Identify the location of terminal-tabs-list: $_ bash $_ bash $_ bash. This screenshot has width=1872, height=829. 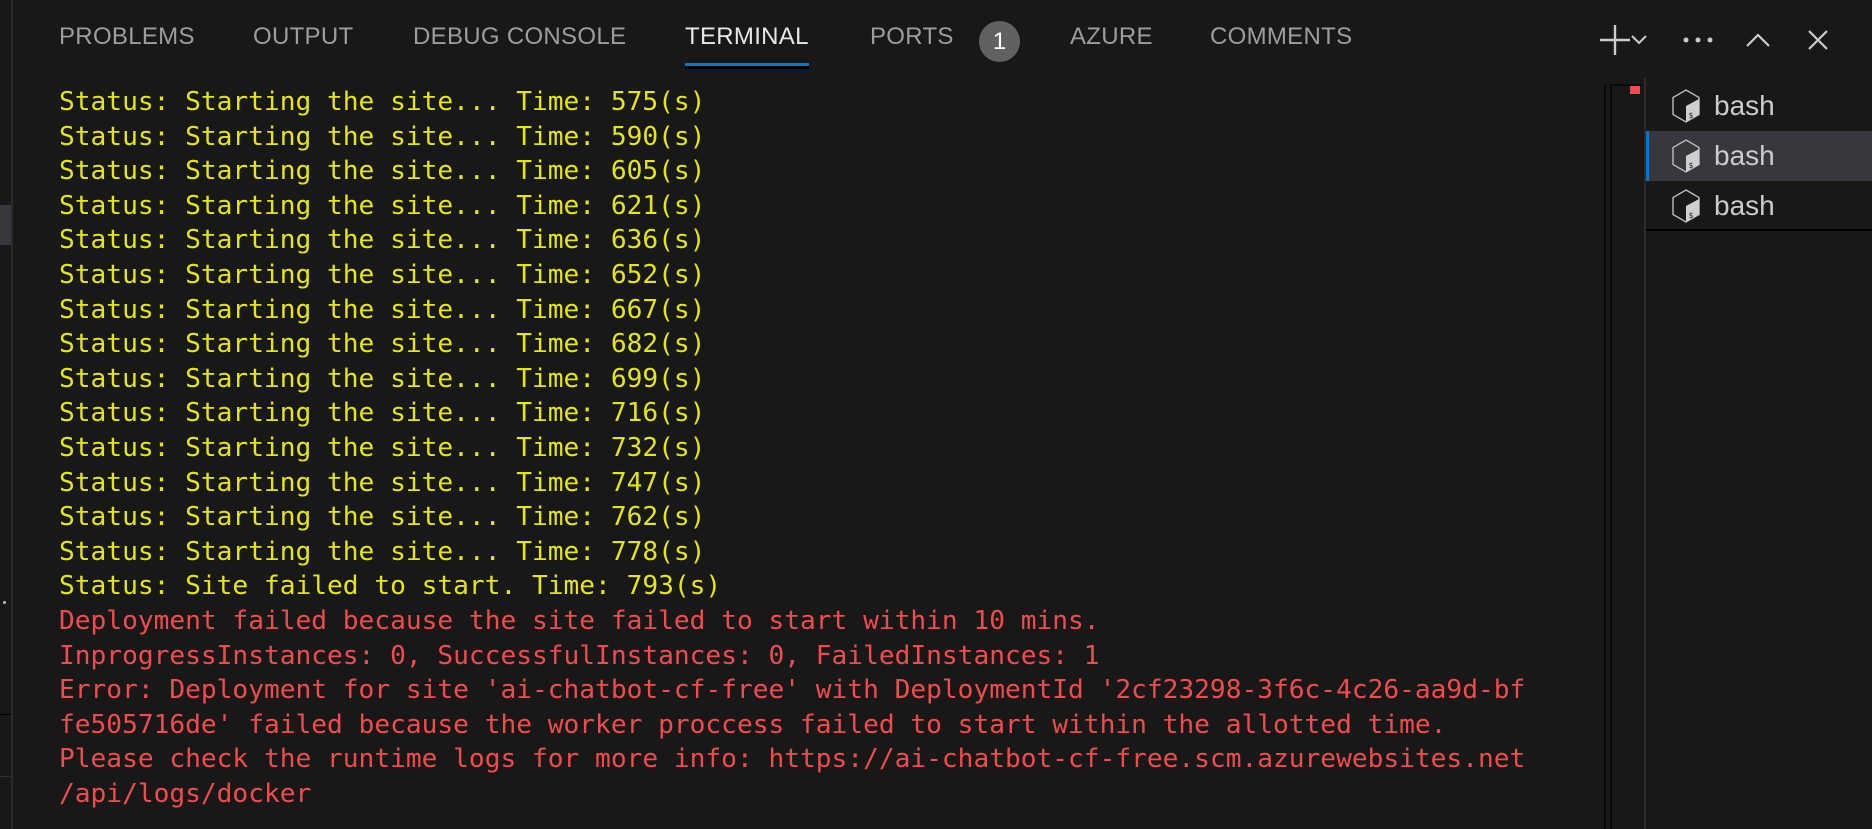
(1759, 156).